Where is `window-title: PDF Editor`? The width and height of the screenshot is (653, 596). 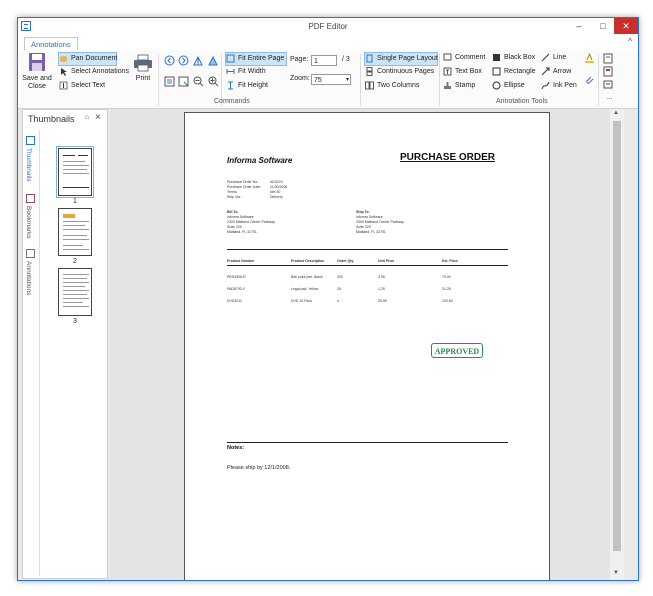 window-title: PDF Editor is located at coordinates (328, 26).